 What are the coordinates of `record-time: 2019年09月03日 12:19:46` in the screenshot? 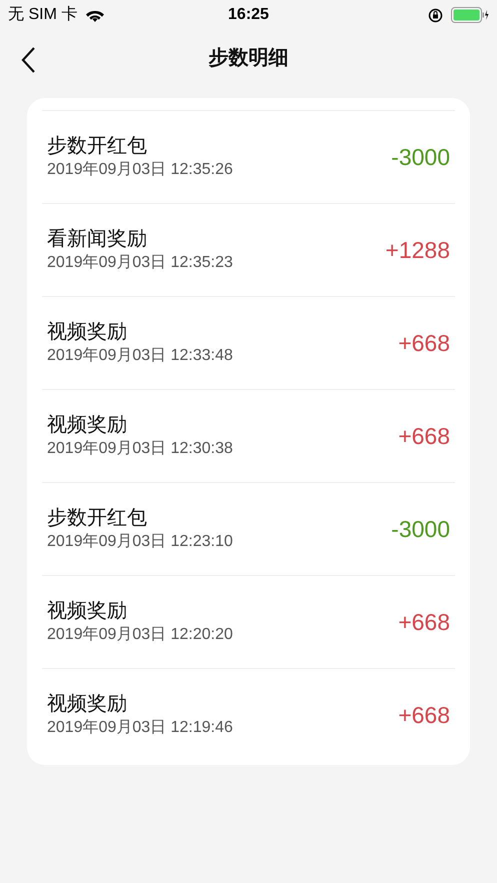 It's located at (140, 728).